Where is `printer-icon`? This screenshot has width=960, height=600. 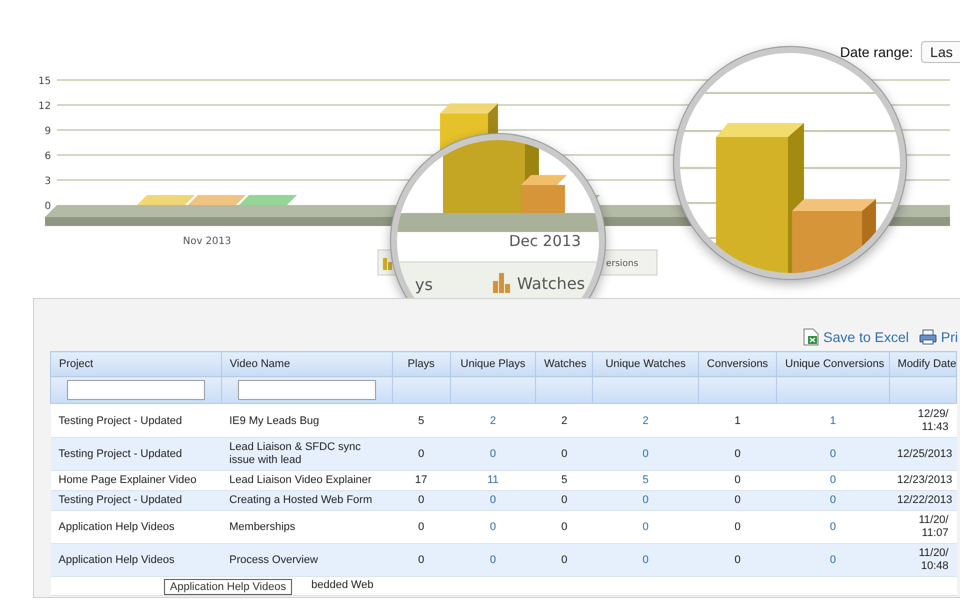
printer-icon is located at coordinates (927, 337).